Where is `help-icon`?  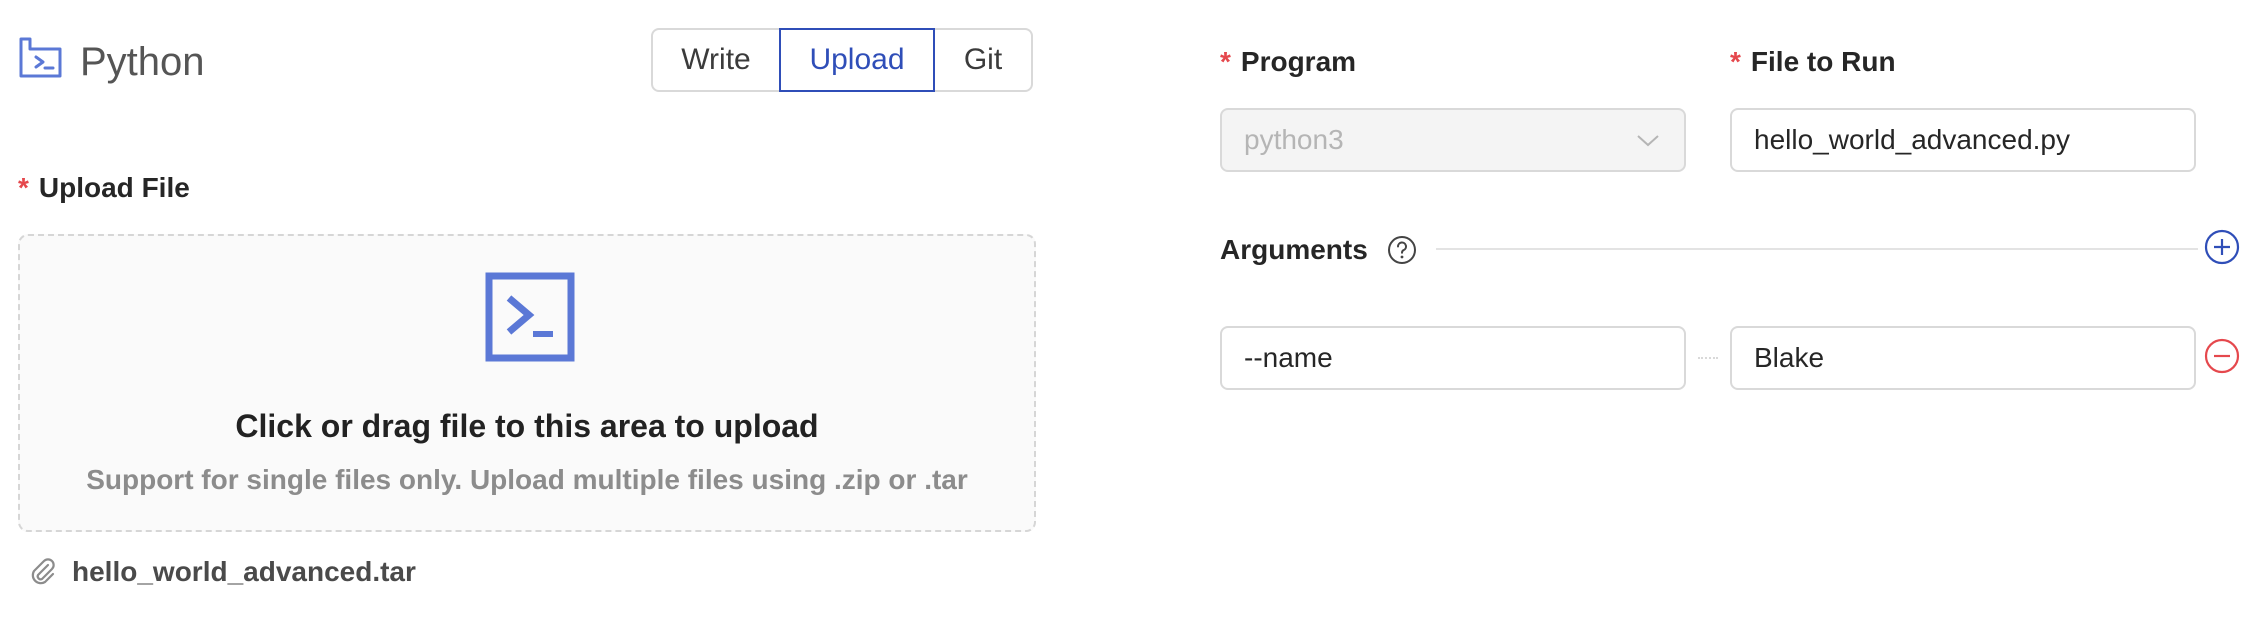
help-icon is located at coordinates (1402, 250).